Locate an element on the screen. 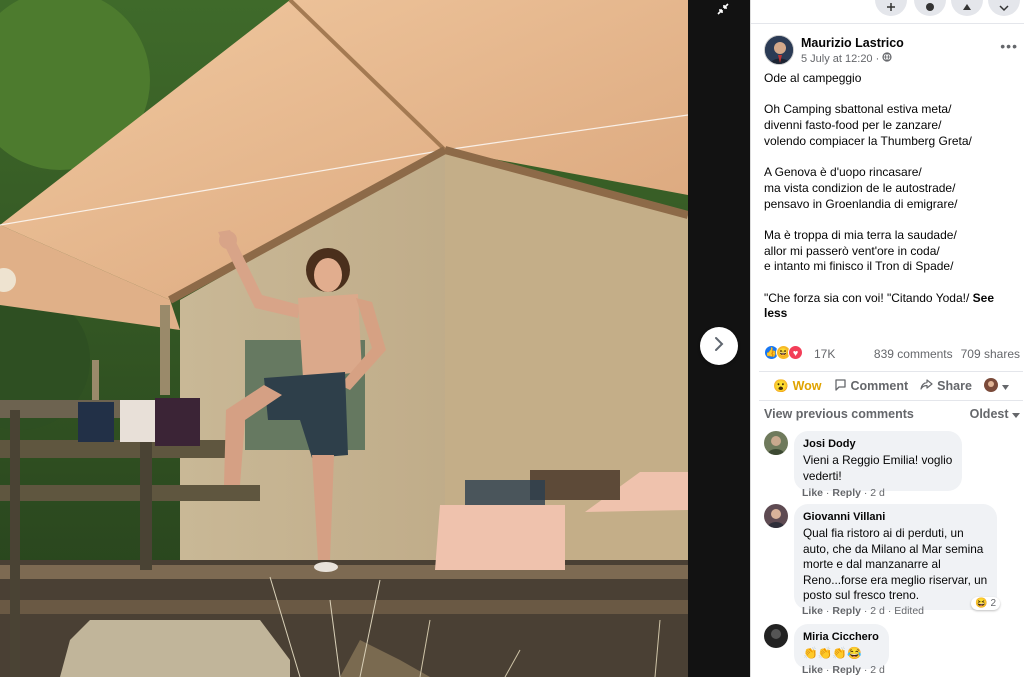 This screenshot has height=677, width=1024. comments-sort-dropdown: Oldest is located at coordinates (995, 414).